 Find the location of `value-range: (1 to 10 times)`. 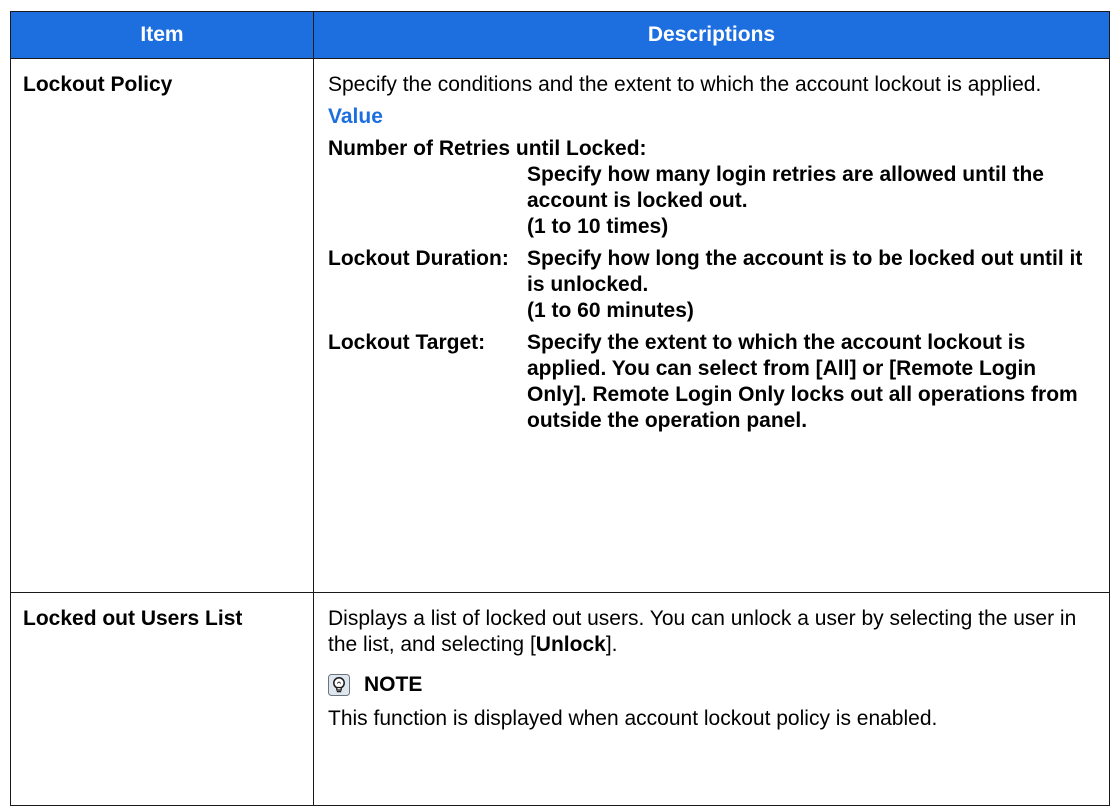

value-range: (1 to 10 times) is located at coordinates (598, 226).